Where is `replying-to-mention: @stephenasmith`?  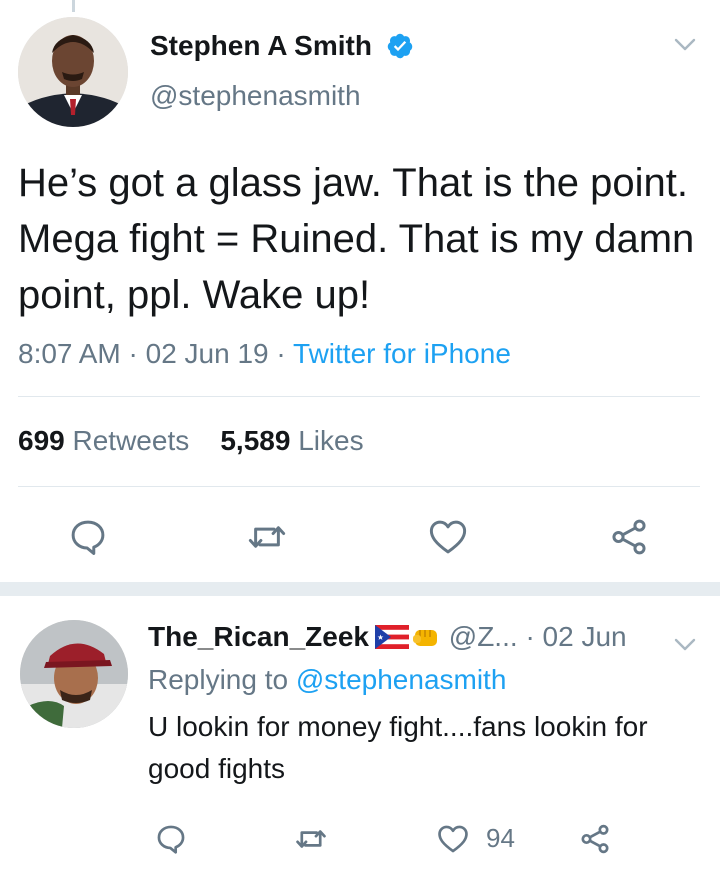 replying-to-mention: @stephenasmith is located at coordinates (401, 679).